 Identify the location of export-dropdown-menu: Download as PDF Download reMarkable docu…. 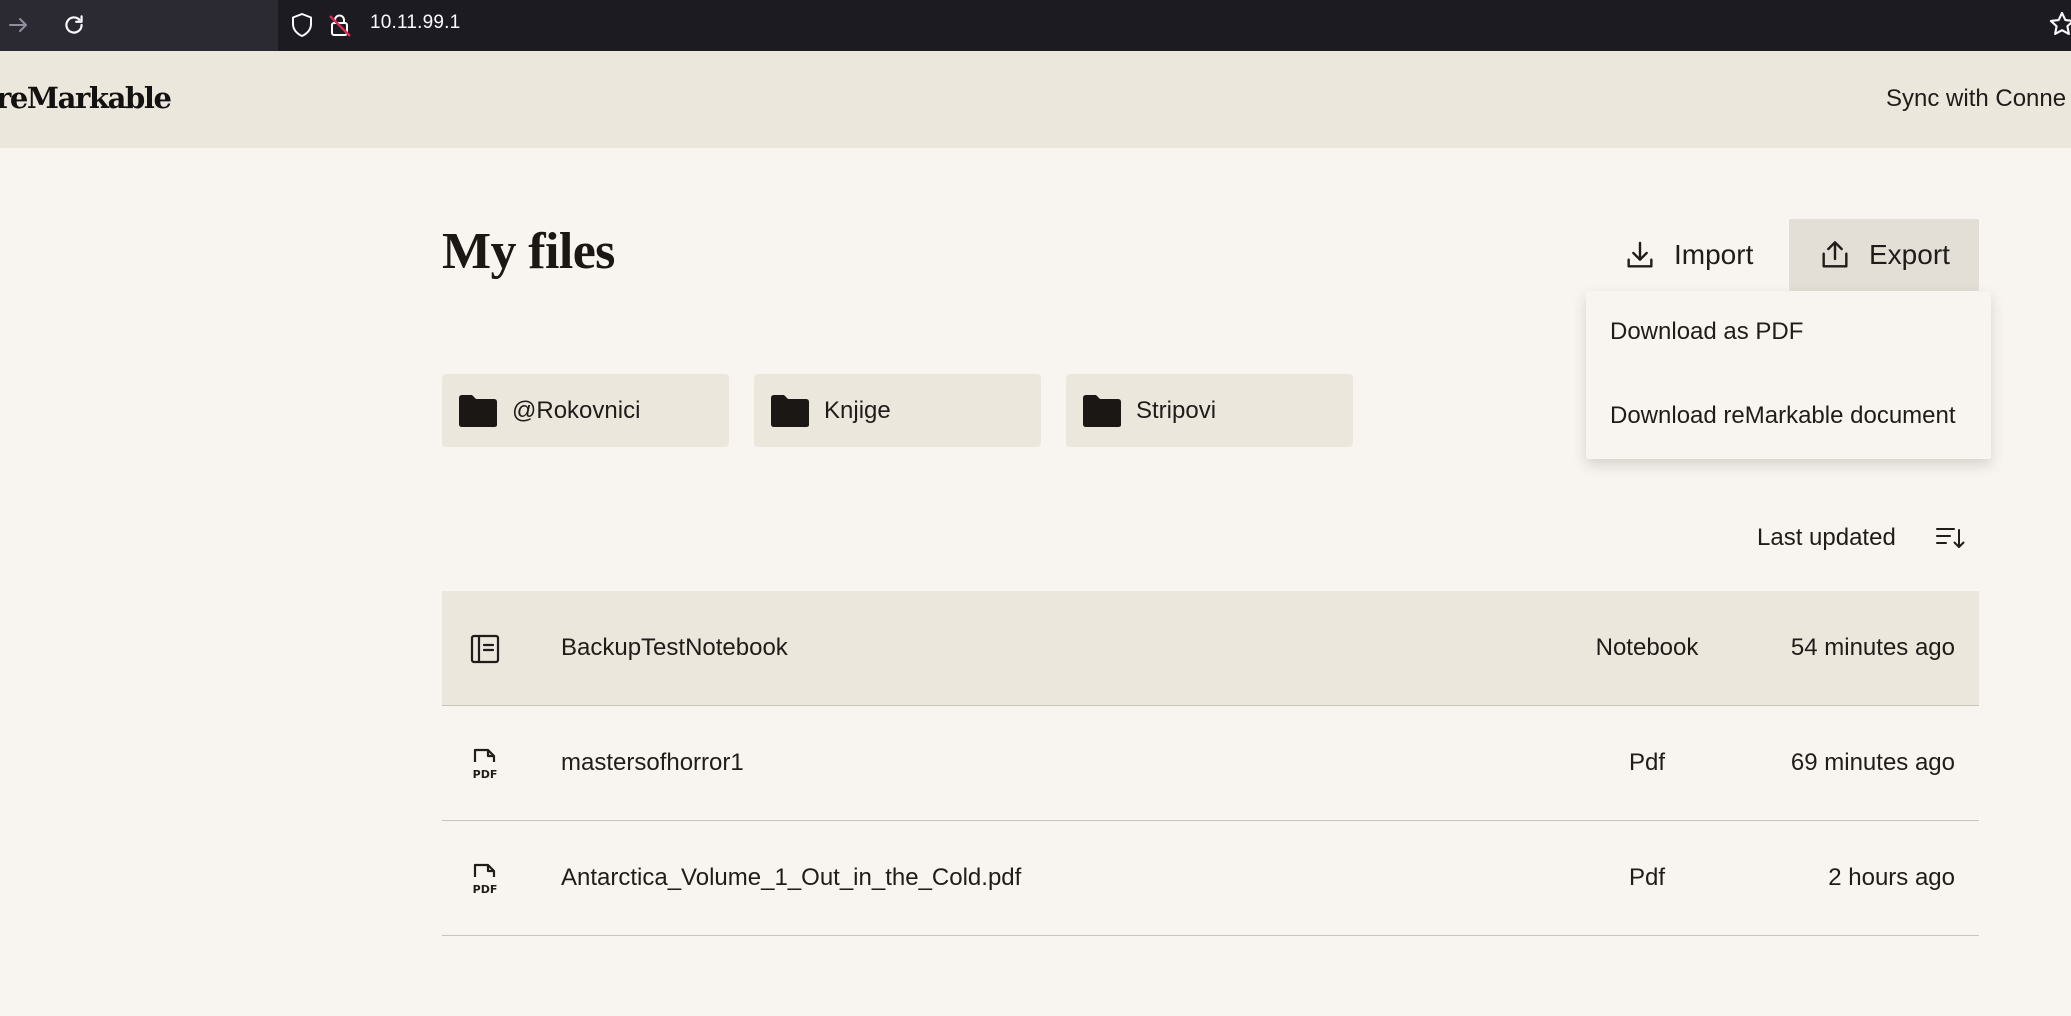
(1788, 375).